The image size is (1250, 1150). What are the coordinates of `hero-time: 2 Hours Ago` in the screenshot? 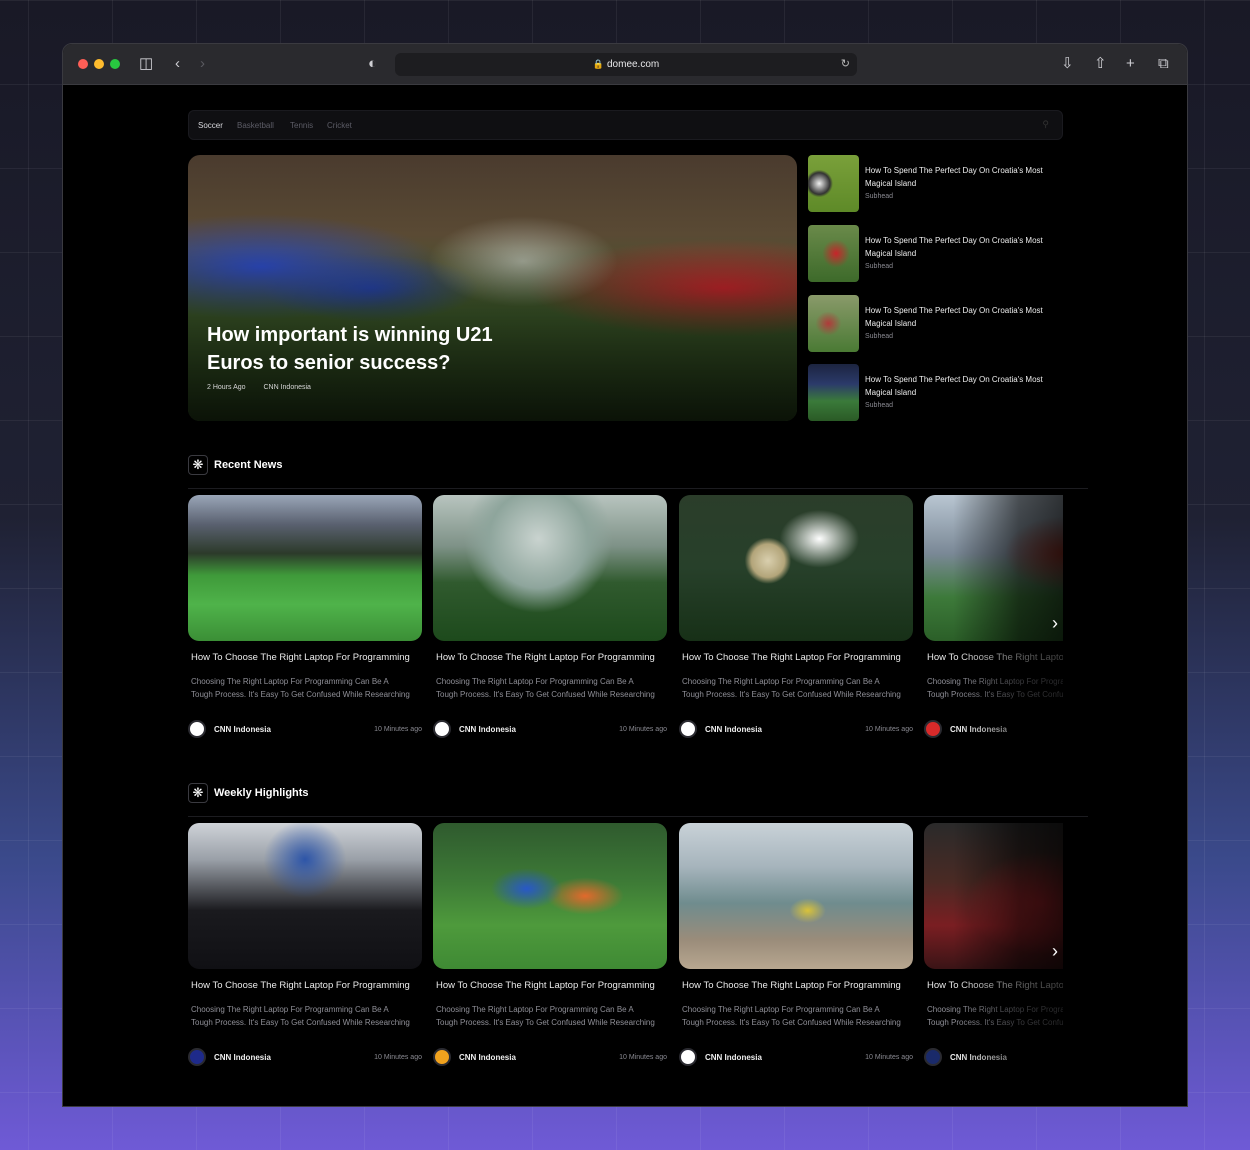 It's located at (226, 387).